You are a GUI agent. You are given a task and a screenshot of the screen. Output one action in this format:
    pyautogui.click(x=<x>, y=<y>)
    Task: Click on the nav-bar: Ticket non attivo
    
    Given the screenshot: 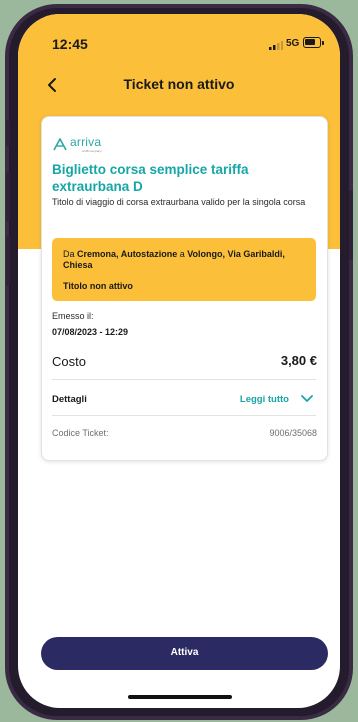 What is the action you would take?
    pyautogui.click(x=179, y=85)
    